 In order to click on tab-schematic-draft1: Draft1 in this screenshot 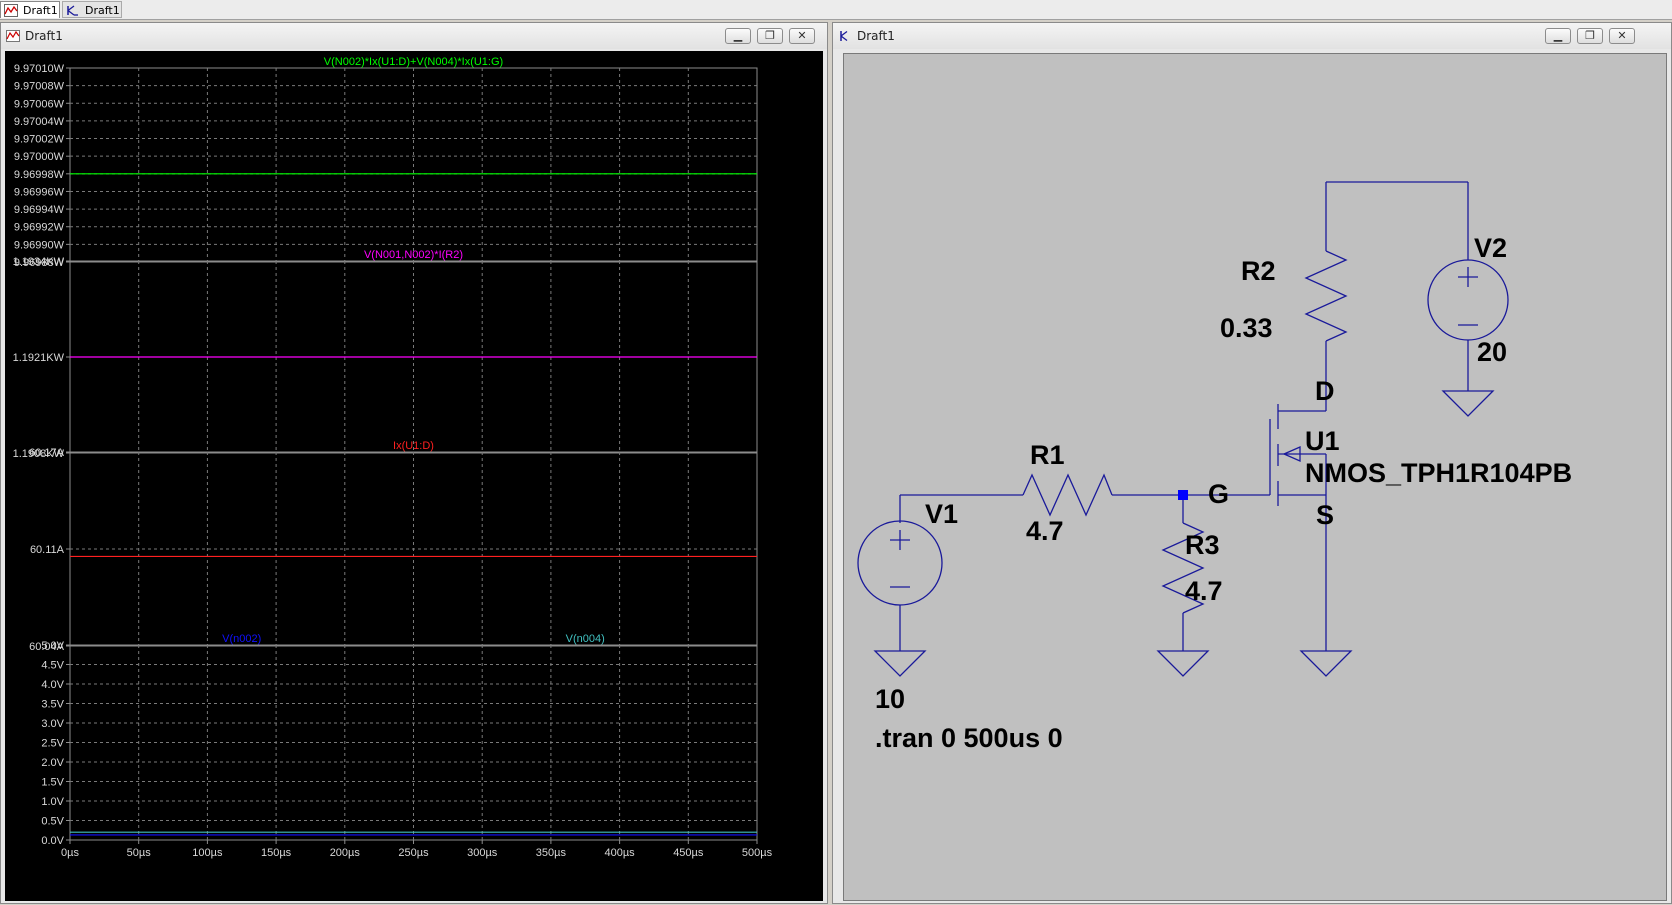, I will do `click(92, 9)`.